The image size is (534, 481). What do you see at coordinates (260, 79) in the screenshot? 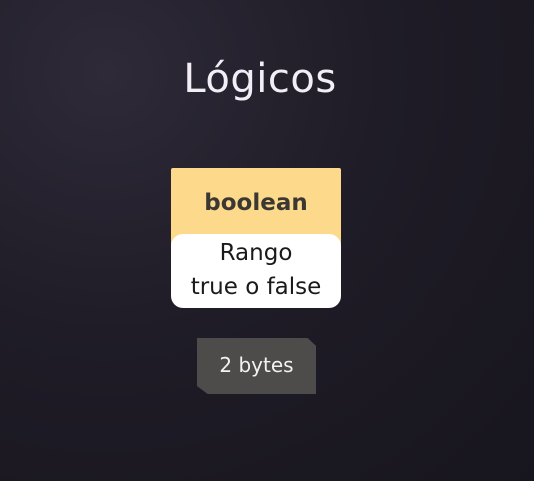
I see `slide-title: Lógicos` at bounding box center [260, 79].